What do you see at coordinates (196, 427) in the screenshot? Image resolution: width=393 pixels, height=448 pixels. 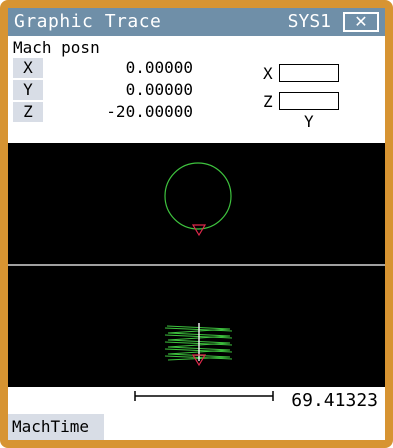 I see `softkey-bar: MachTime` at bounding box center [196, 427].